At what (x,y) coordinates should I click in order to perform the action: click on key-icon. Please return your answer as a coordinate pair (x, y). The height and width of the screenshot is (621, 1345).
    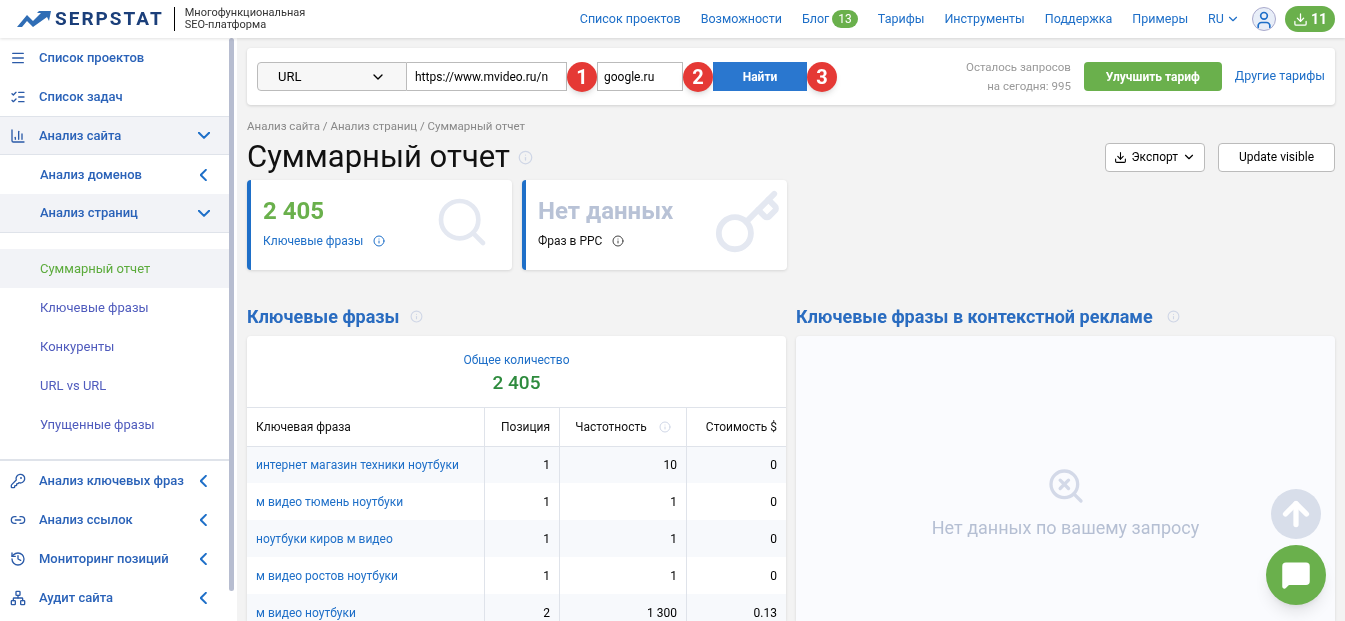
    Looking at the image, I should click on (18, 480).